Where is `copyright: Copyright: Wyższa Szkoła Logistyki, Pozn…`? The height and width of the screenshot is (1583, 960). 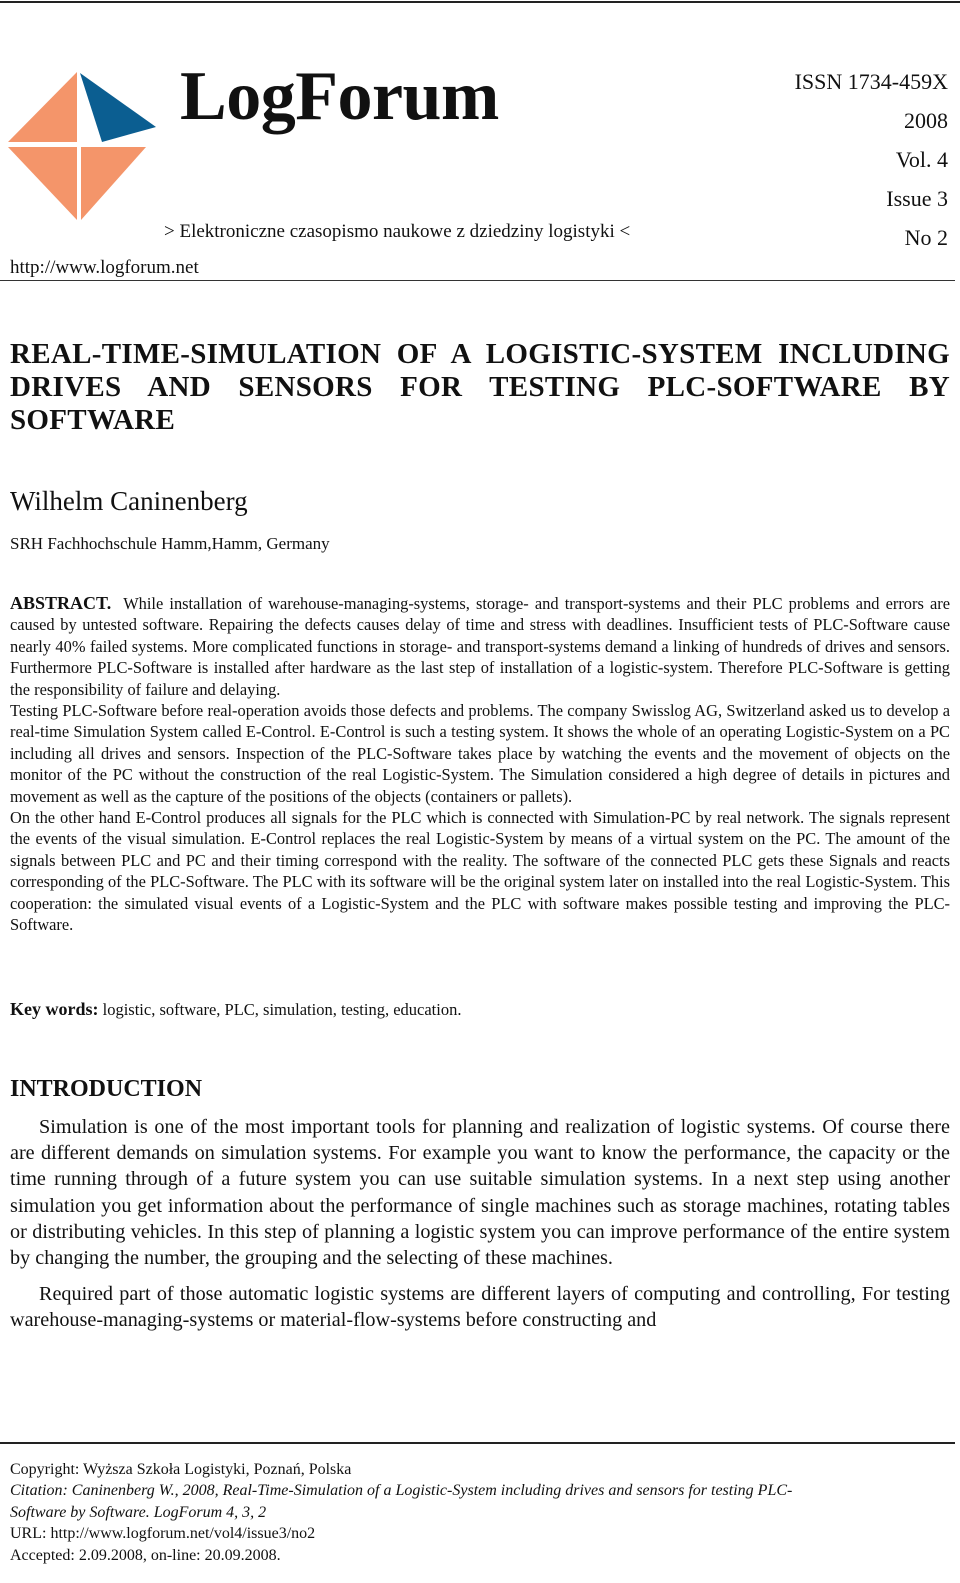 copyright: Copyright: Wyższa Szkoła Logistyki, Pozn… is located at coordinates (181, 1469).